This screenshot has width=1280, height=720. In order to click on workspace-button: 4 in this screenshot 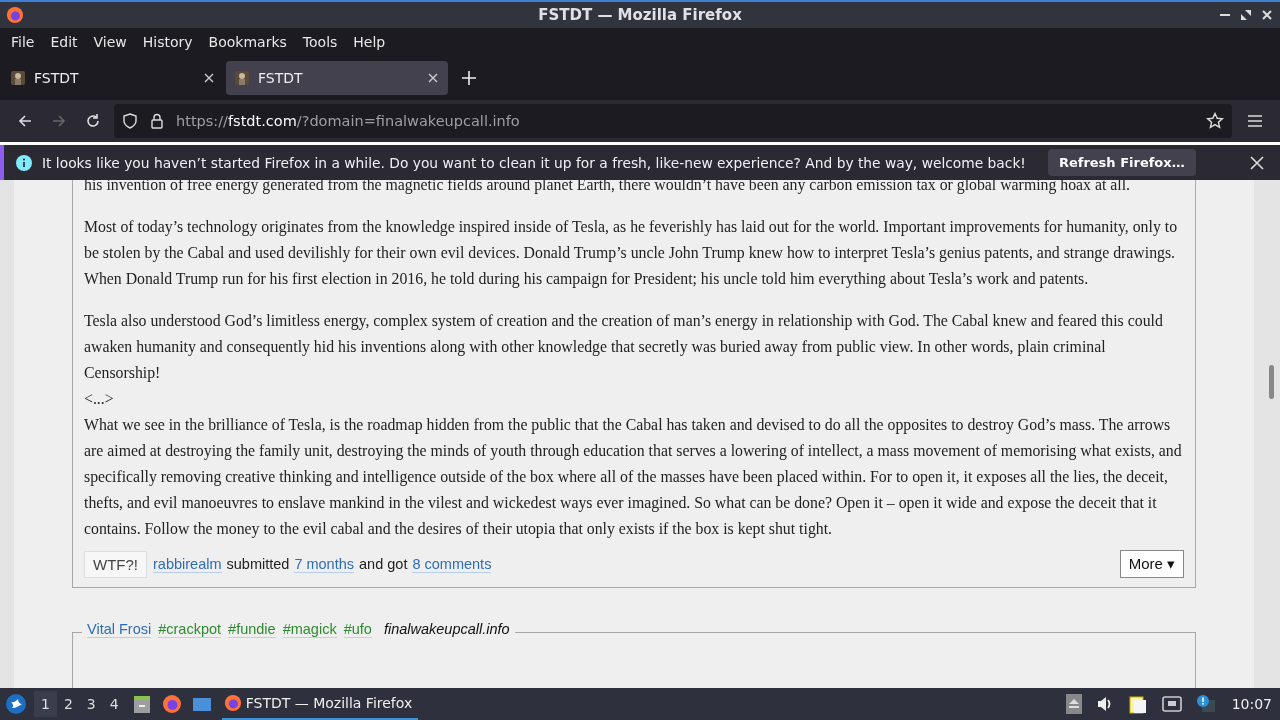, I will do `click(114, 704)`.